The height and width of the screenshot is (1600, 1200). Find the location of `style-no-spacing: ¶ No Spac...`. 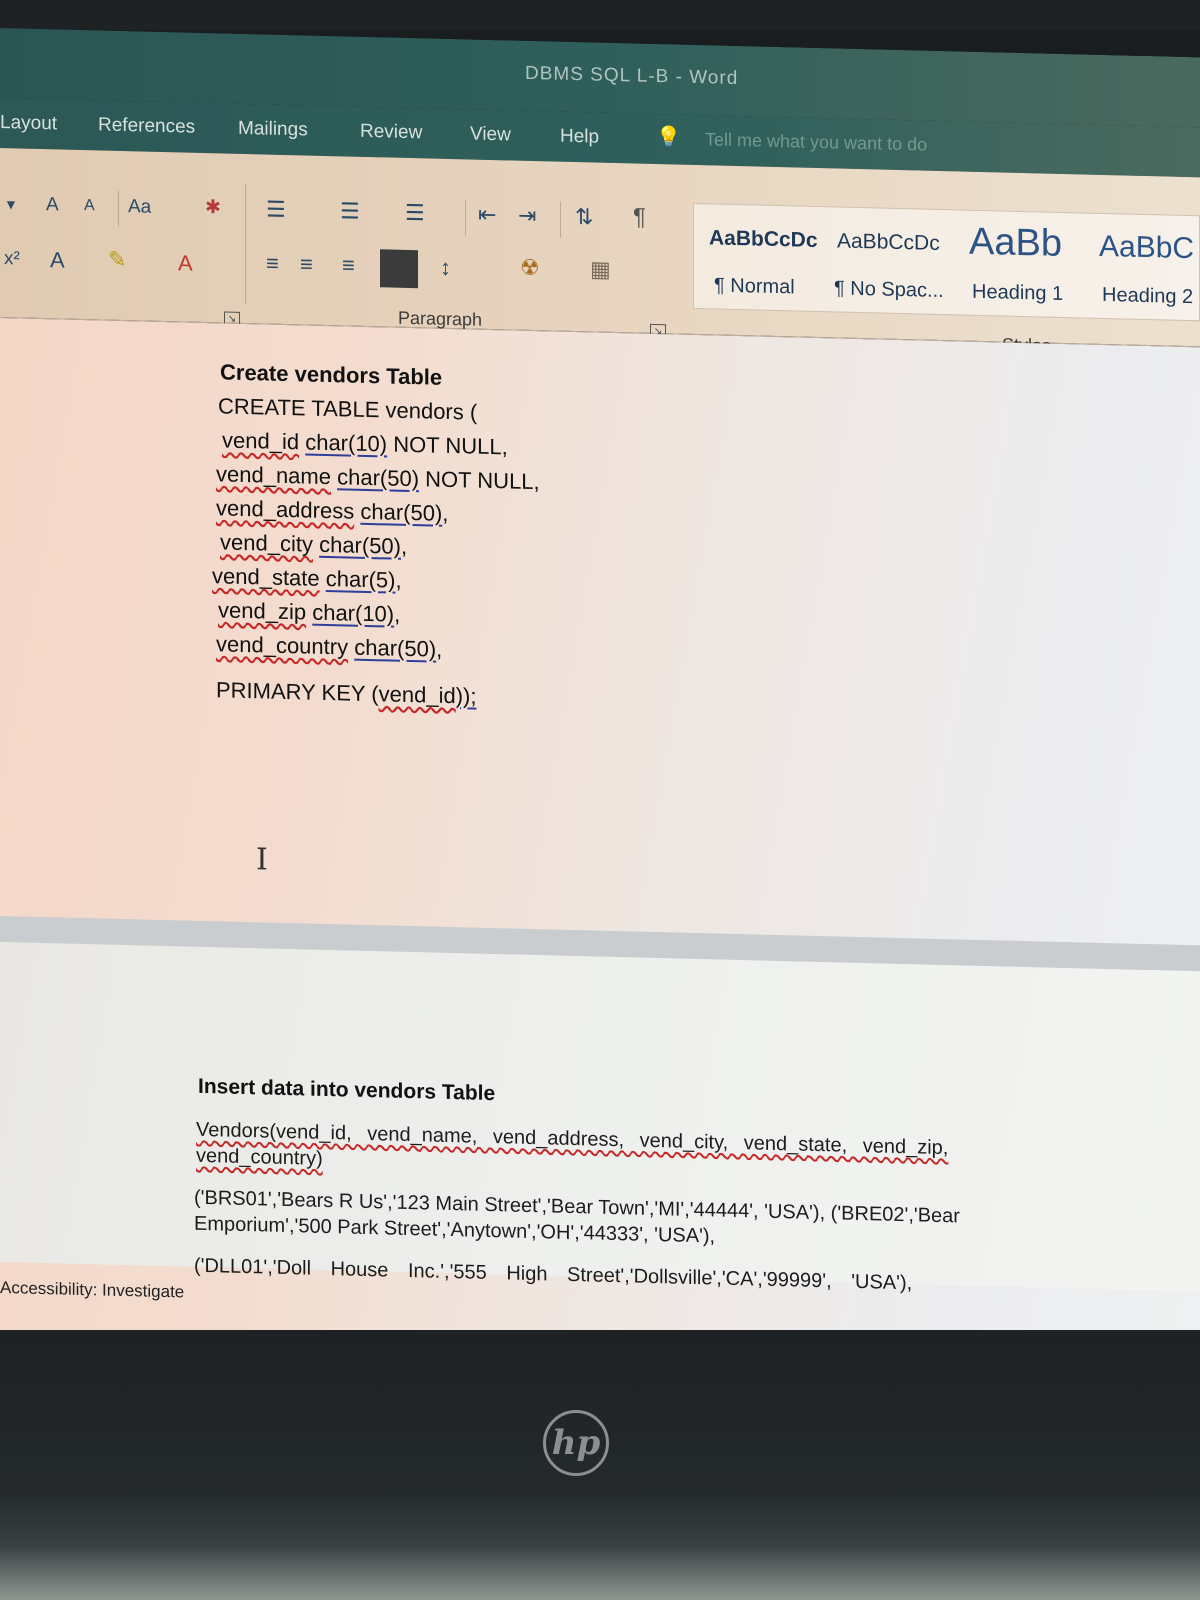

style-no-spacing: ¶ No Spac... is located at coordinates (889, 290).